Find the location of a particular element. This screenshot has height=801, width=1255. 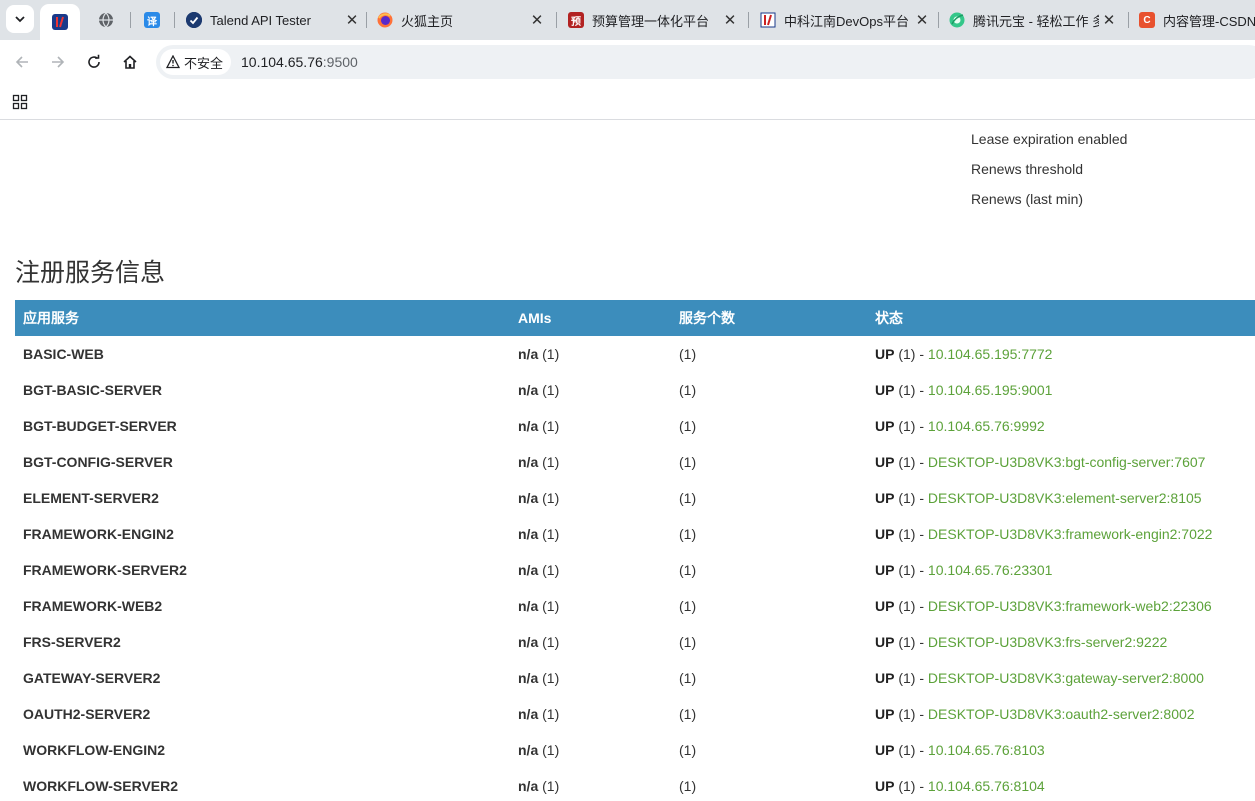

globe-icon is located at coordinates (106, 20).